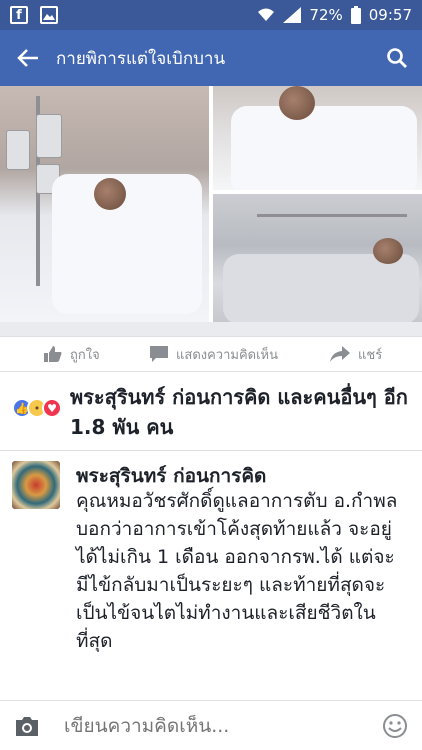 Image resolution: width=422 pixels, height=750 pixels. I want to click on like-label: ถูกใจ, so click(85, 355).